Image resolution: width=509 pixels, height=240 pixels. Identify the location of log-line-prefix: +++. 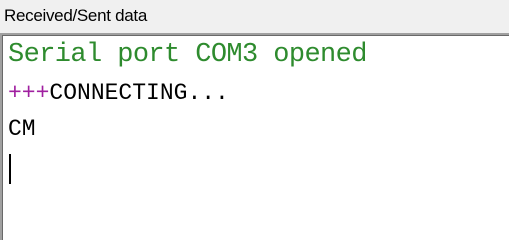
(29, 93).